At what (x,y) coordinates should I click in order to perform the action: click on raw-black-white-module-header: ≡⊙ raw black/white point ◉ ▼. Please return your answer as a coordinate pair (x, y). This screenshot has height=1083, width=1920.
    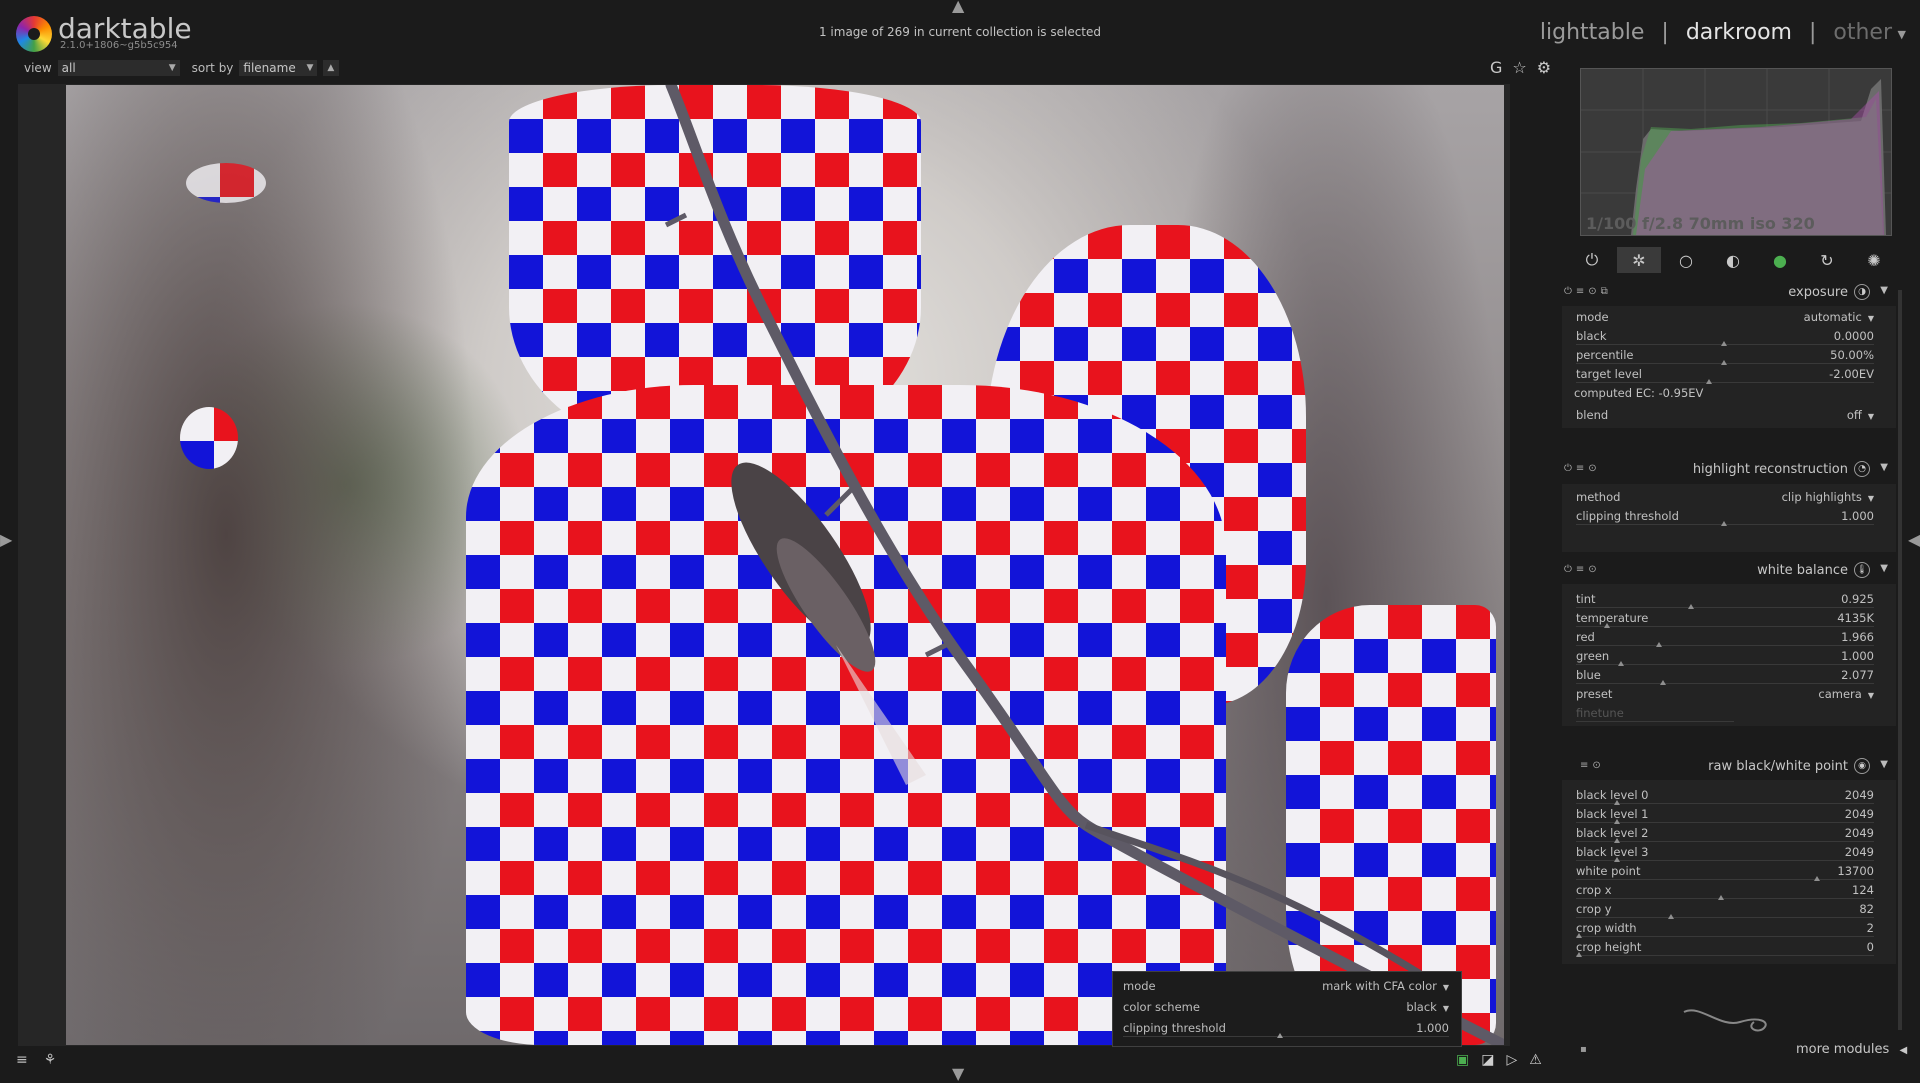
    Looking at the image, I should click on (1730, 767).